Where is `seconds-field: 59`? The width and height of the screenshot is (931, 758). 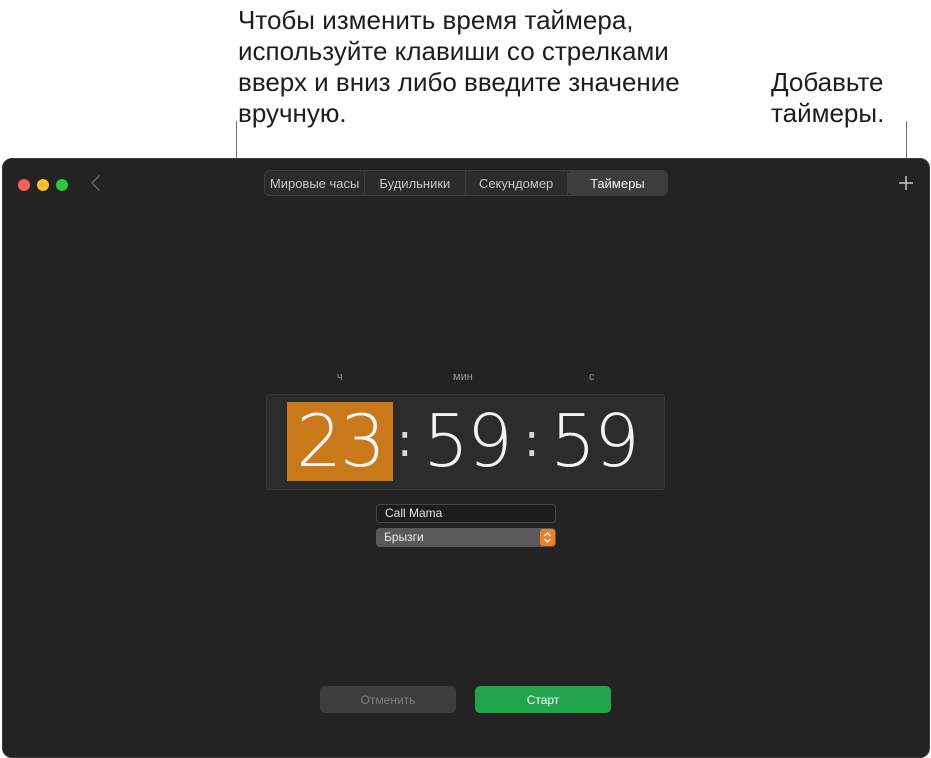
seconds-field: 59 is located at coordinates (594, 441).